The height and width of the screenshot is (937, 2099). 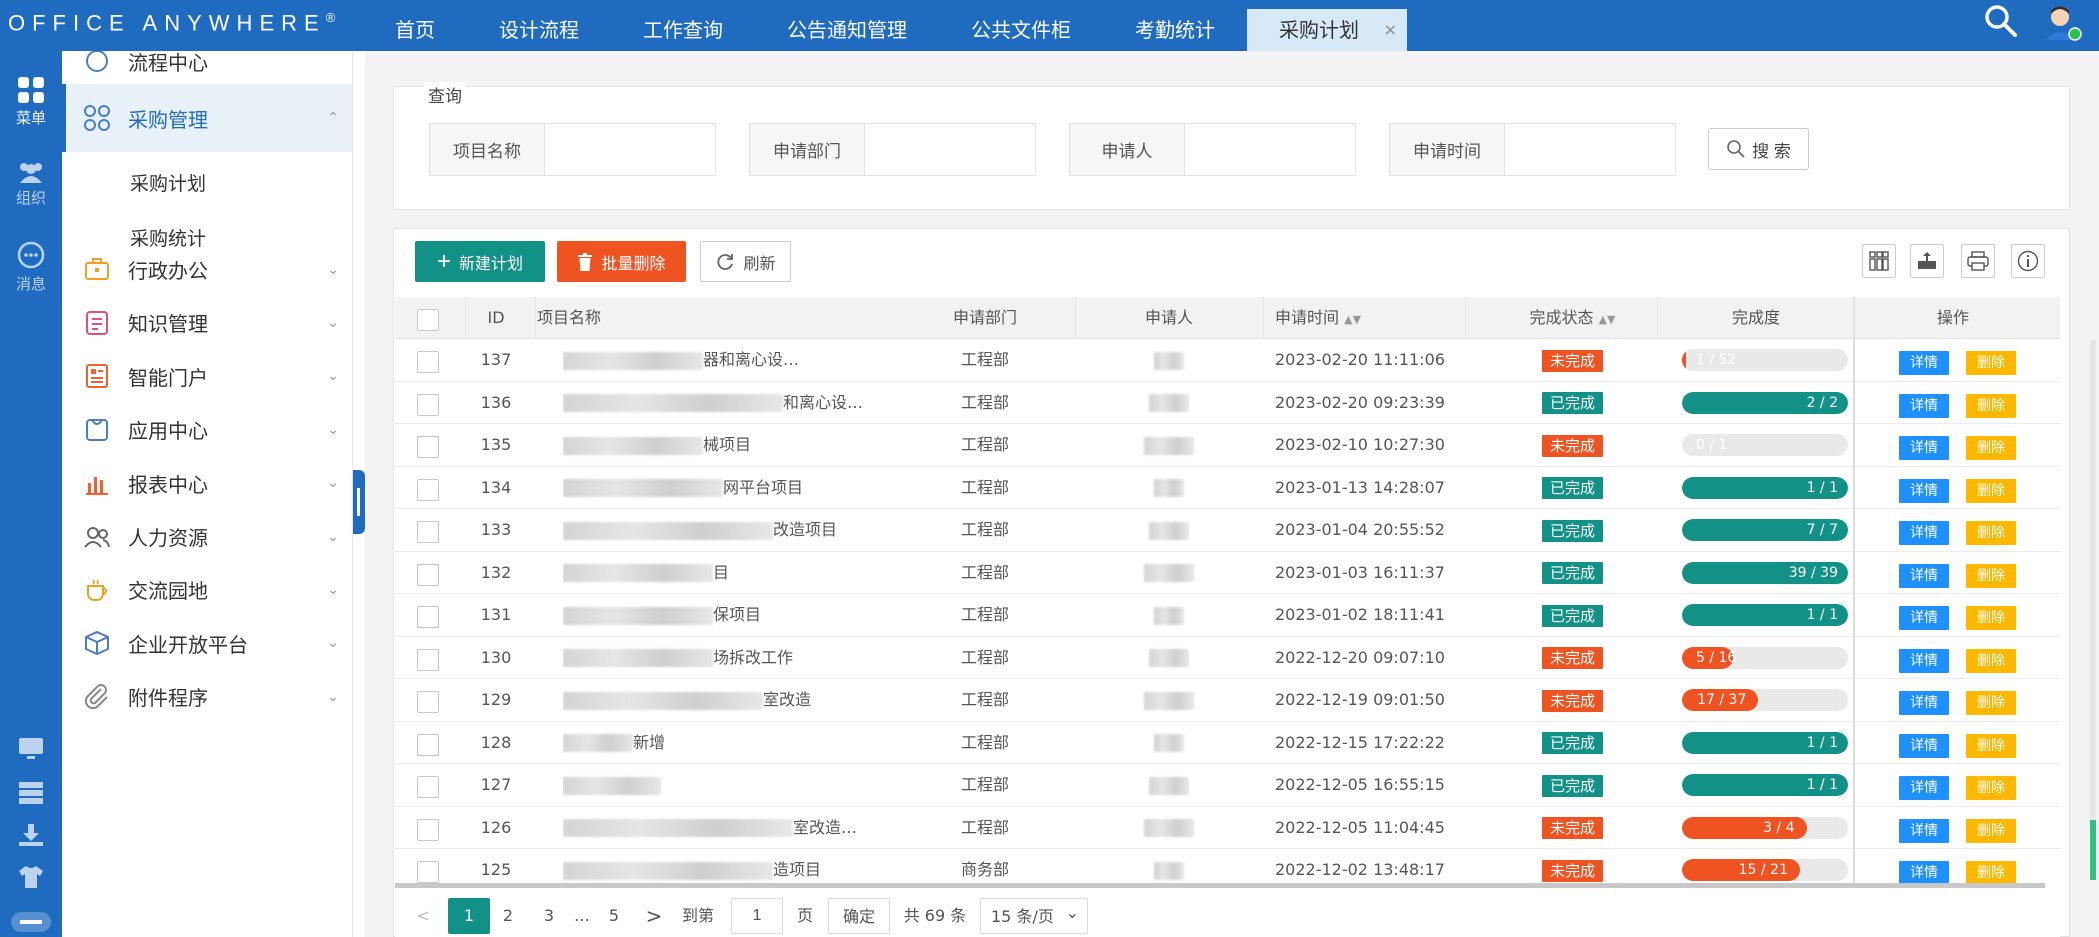 I want to click on new-plan-button: + 新建计划, so click(x=480, y=261).